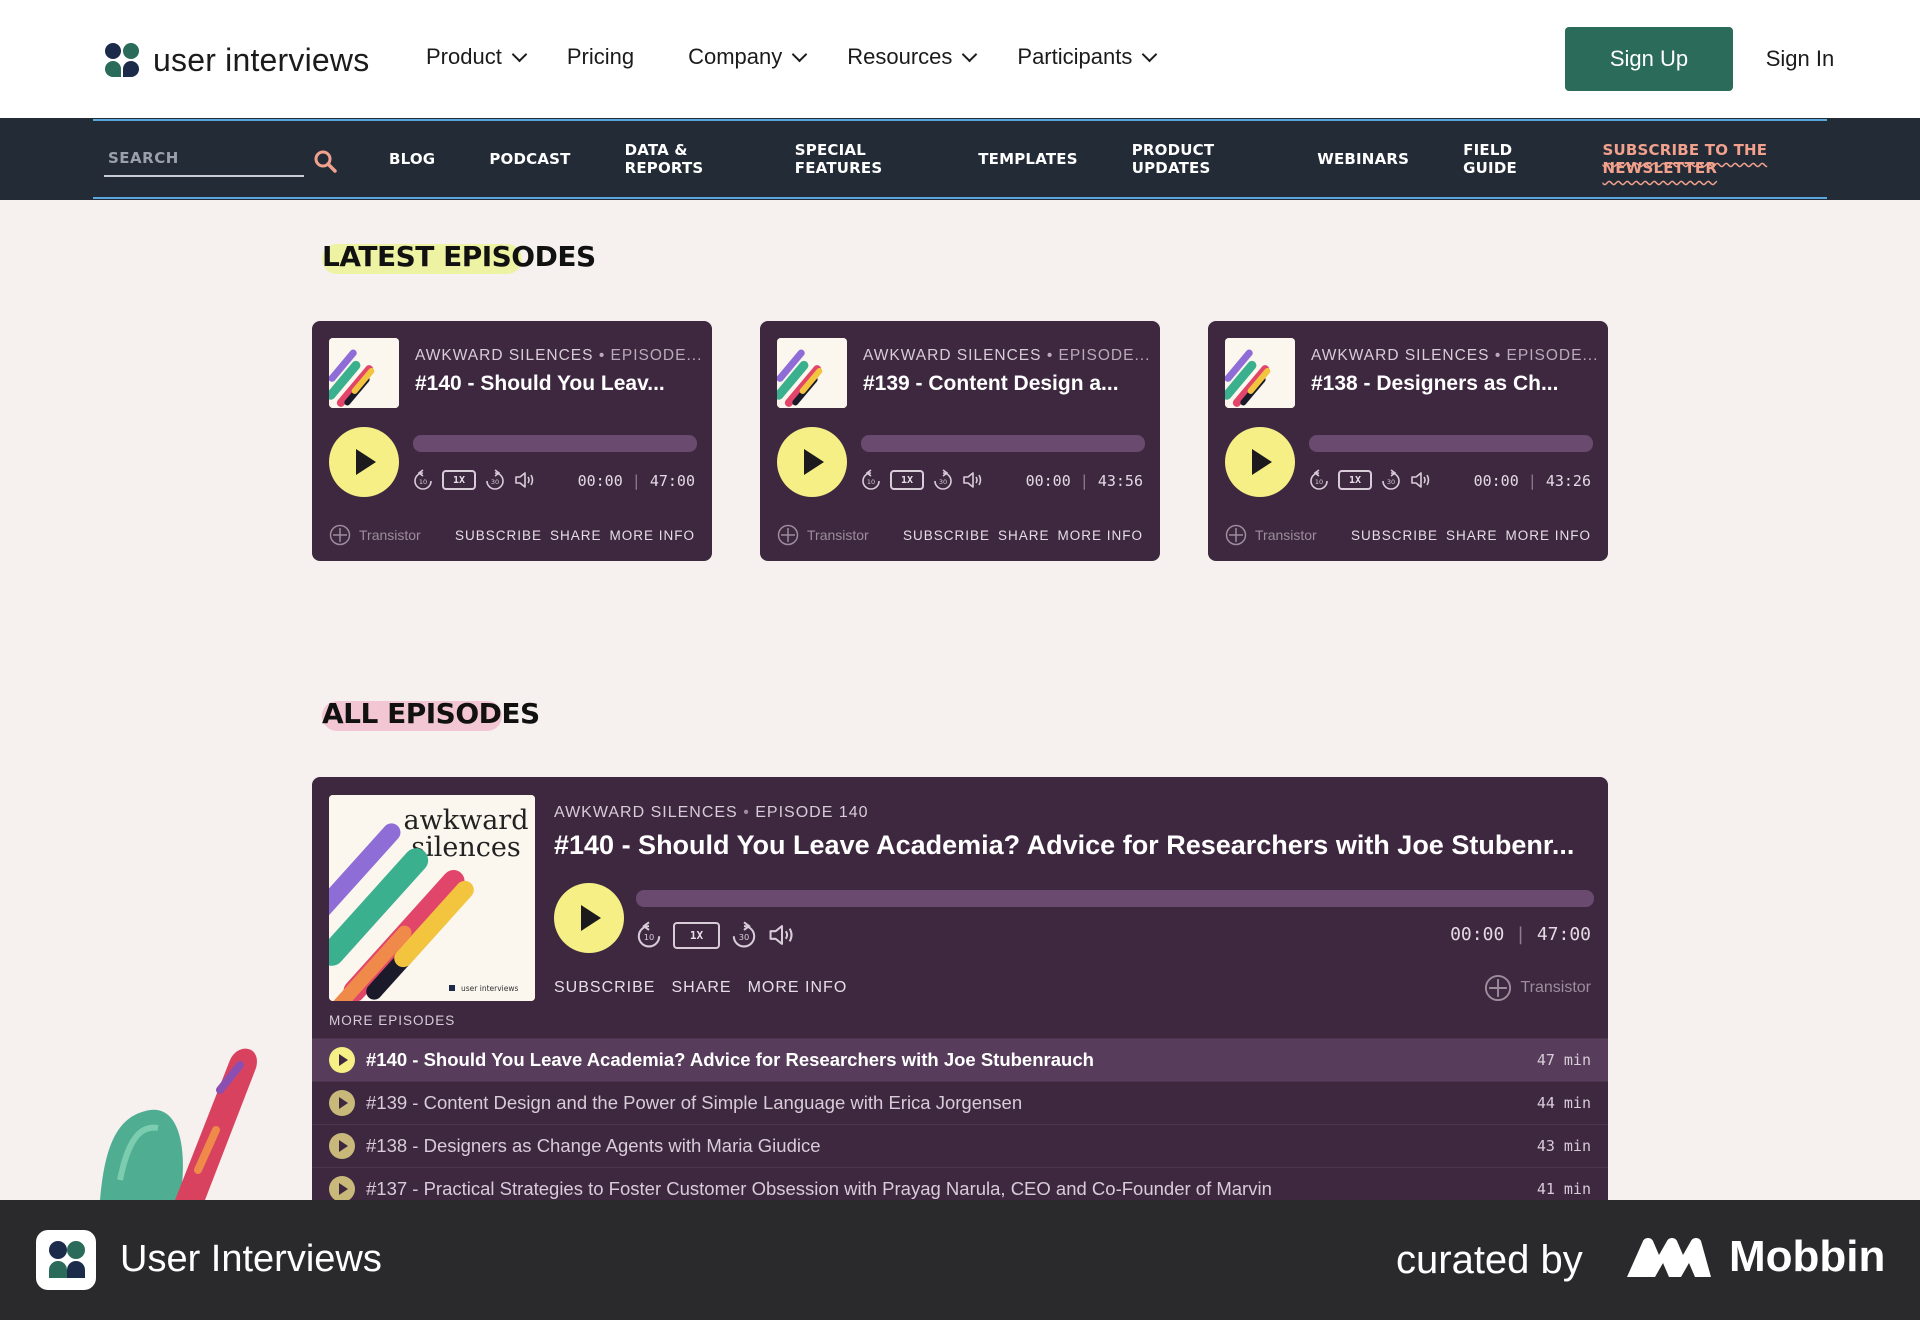  What do you see at coordinates (489, 988) in the screenshot?
I see `art-credit: user interviews` at bounding box center [489, 988].